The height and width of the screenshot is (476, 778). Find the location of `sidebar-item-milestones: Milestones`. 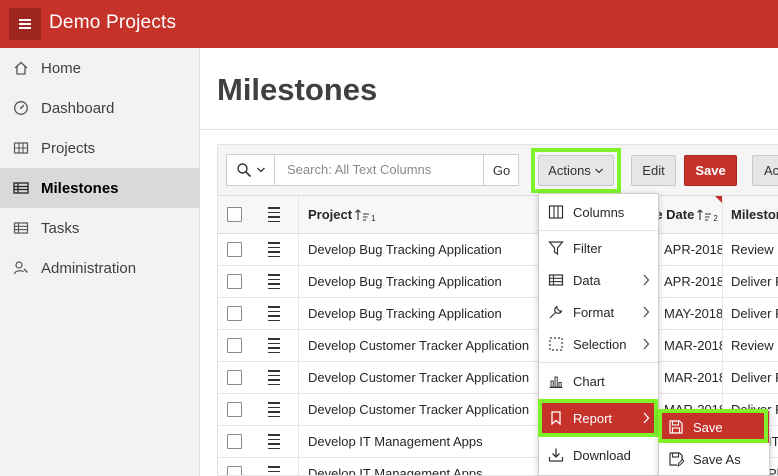

sidebar-item-milestones: Milestones is located at coordinates (100, 188).